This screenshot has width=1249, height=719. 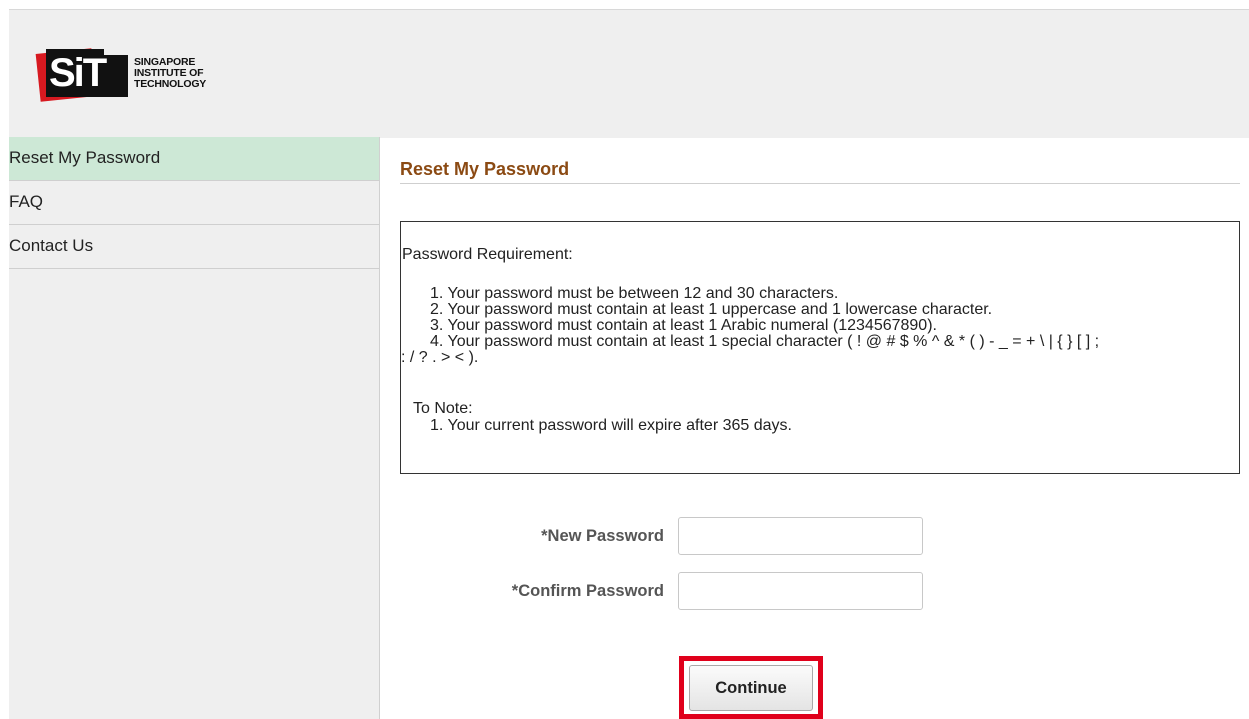 What do you see at coordinates (485, 169) in the screenshot?
I see `page-title: Reset My Password` at bounding box center [485, 169].